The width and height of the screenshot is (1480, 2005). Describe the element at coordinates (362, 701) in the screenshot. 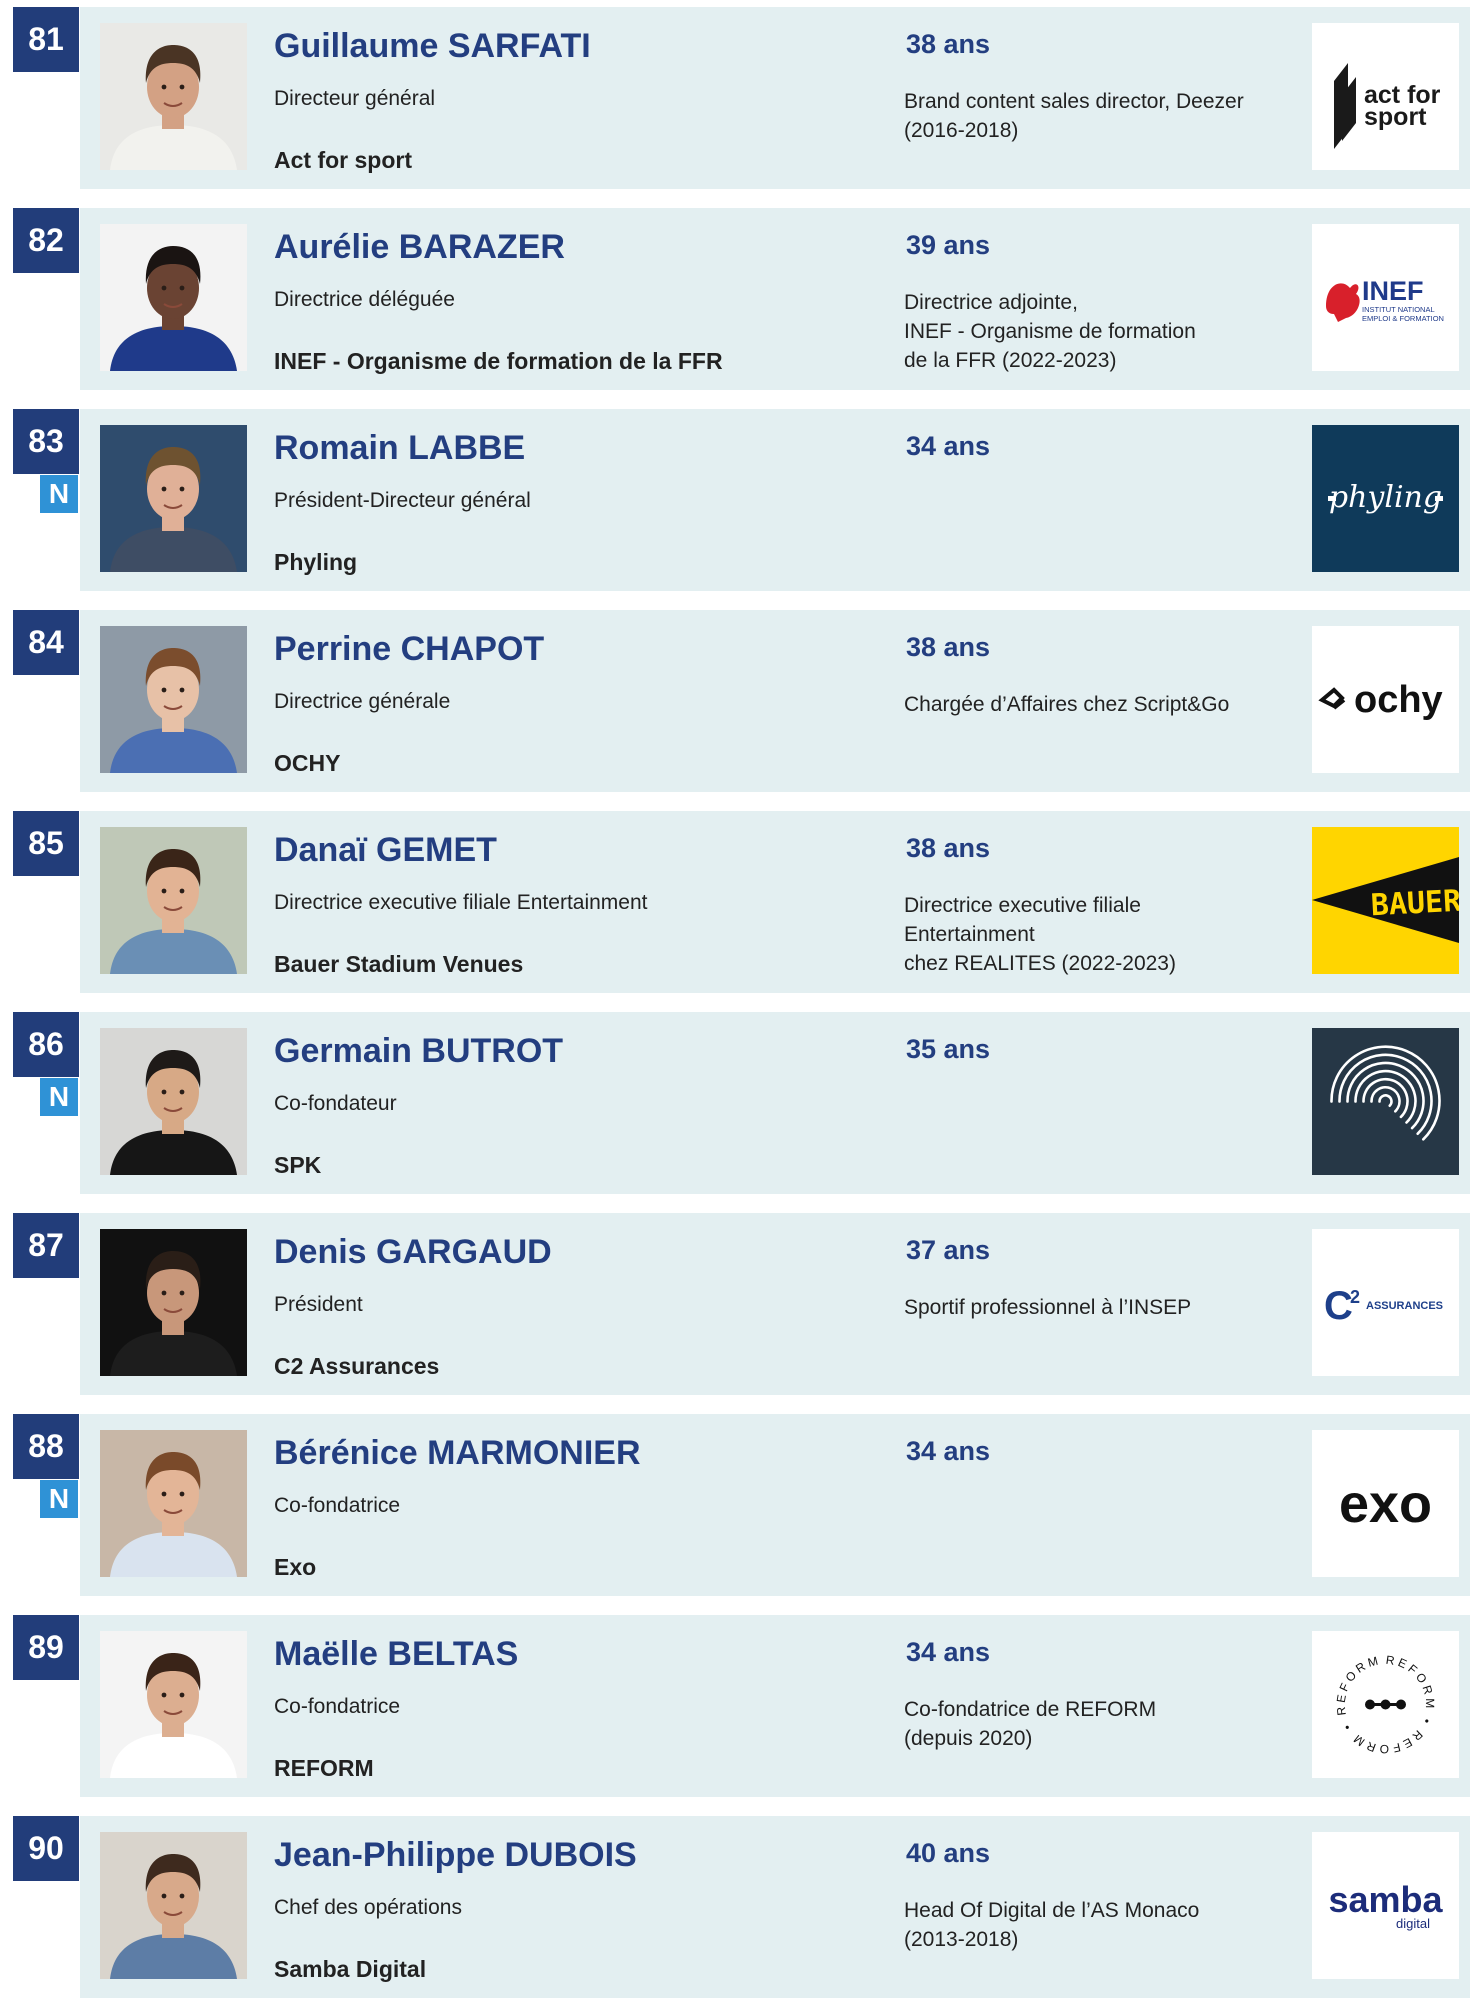

I see `person-role: Directrice générale` at that location.